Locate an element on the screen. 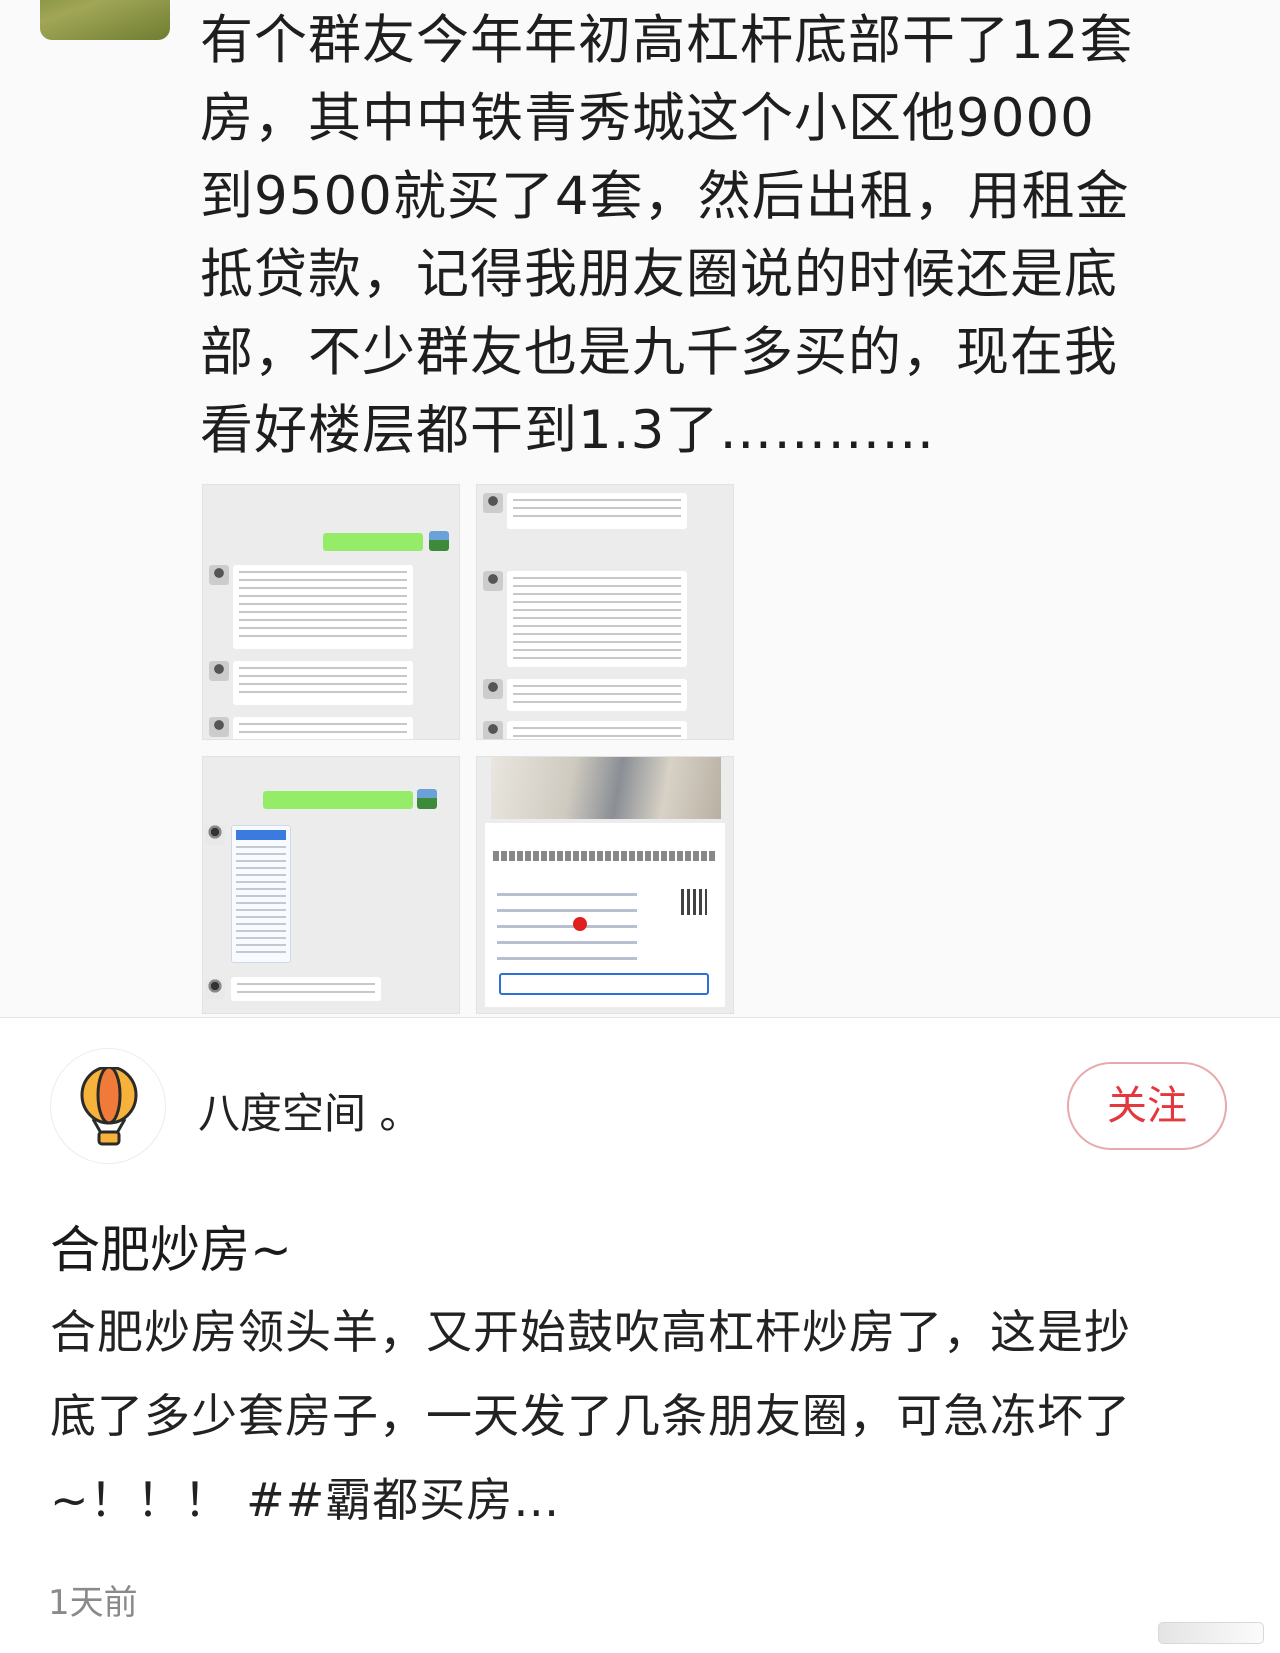 The image size is (1280, 1653). avatar is located at coordinates (108, 1106).